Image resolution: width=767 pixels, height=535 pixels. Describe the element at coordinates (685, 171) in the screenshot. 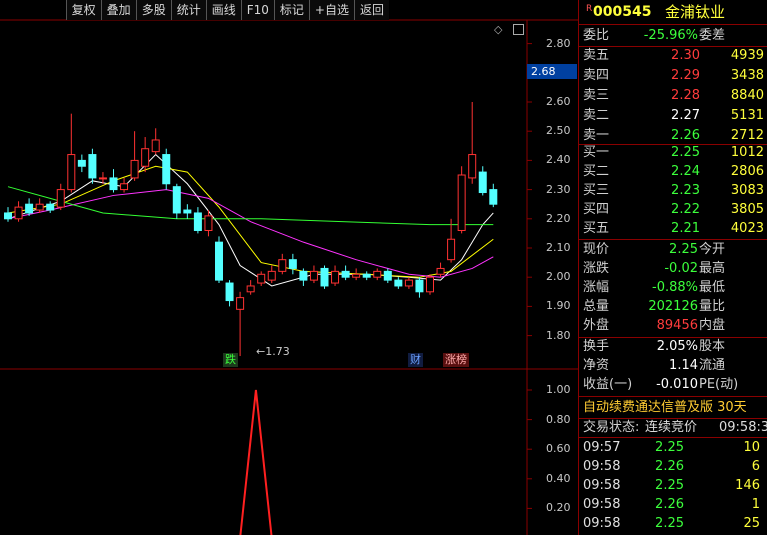

I see `buy-level-value: 2.24` at that location.